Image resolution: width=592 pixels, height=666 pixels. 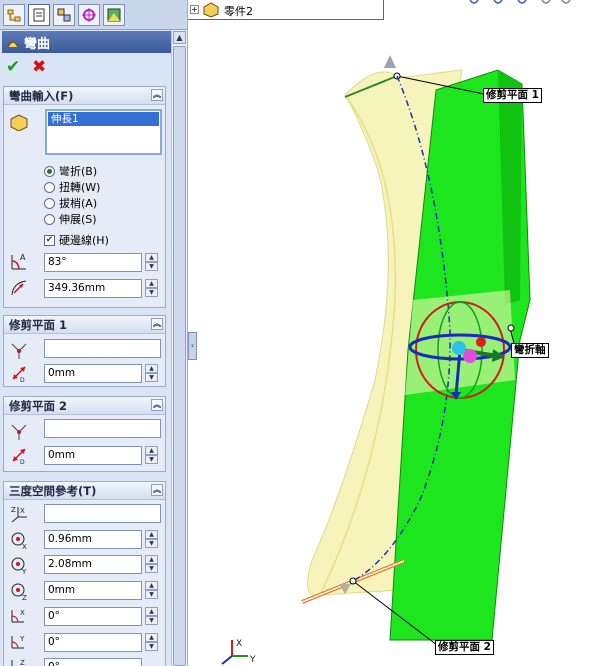 I want to click on cancel-button: ✖, so click(x=39, y=67).